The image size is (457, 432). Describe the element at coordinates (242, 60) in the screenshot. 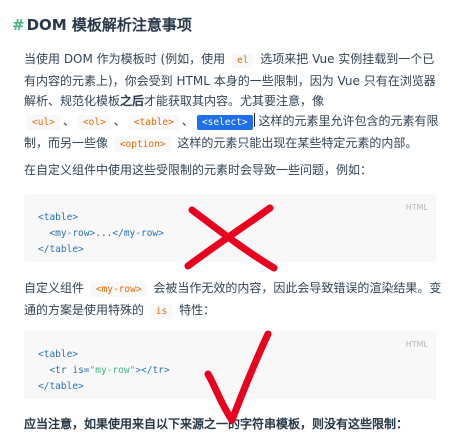

I see `inline-code-el: el` at that location.